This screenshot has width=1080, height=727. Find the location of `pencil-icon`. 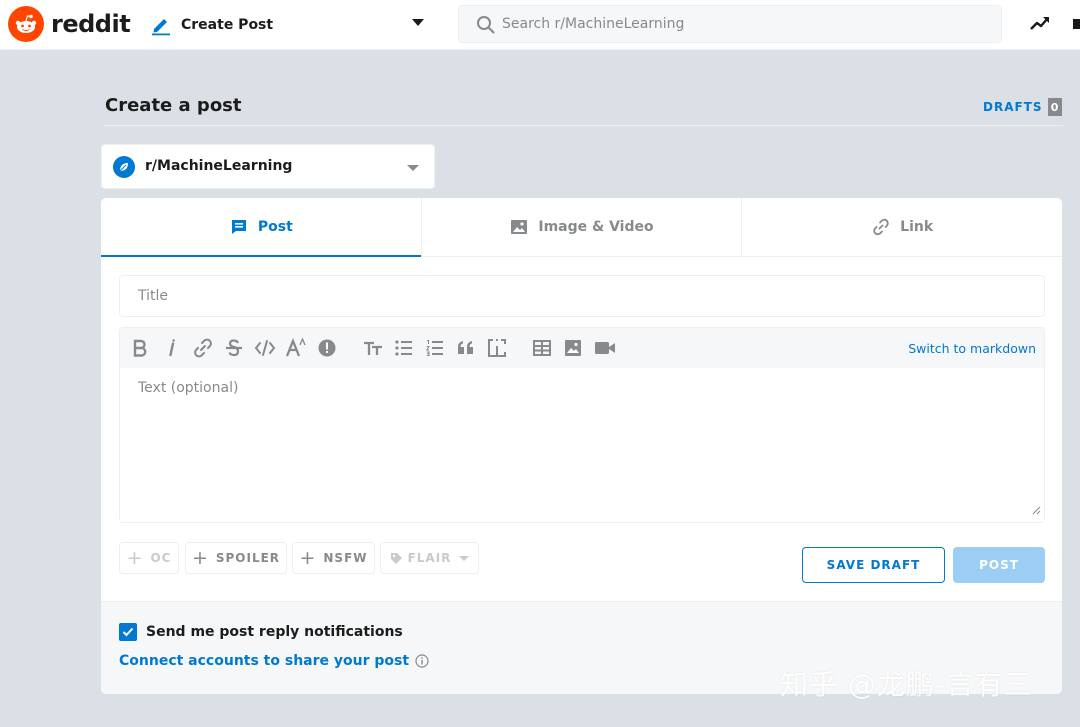

pencil-icon is located at coordinates (161, 25).